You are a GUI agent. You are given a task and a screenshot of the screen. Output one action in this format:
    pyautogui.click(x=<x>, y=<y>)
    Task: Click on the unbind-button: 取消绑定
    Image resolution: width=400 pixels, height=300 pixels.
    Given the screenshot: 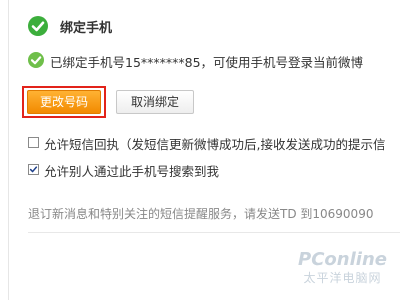 What is the action you would take?
    pyautogui.click(x=155, y=102)
    